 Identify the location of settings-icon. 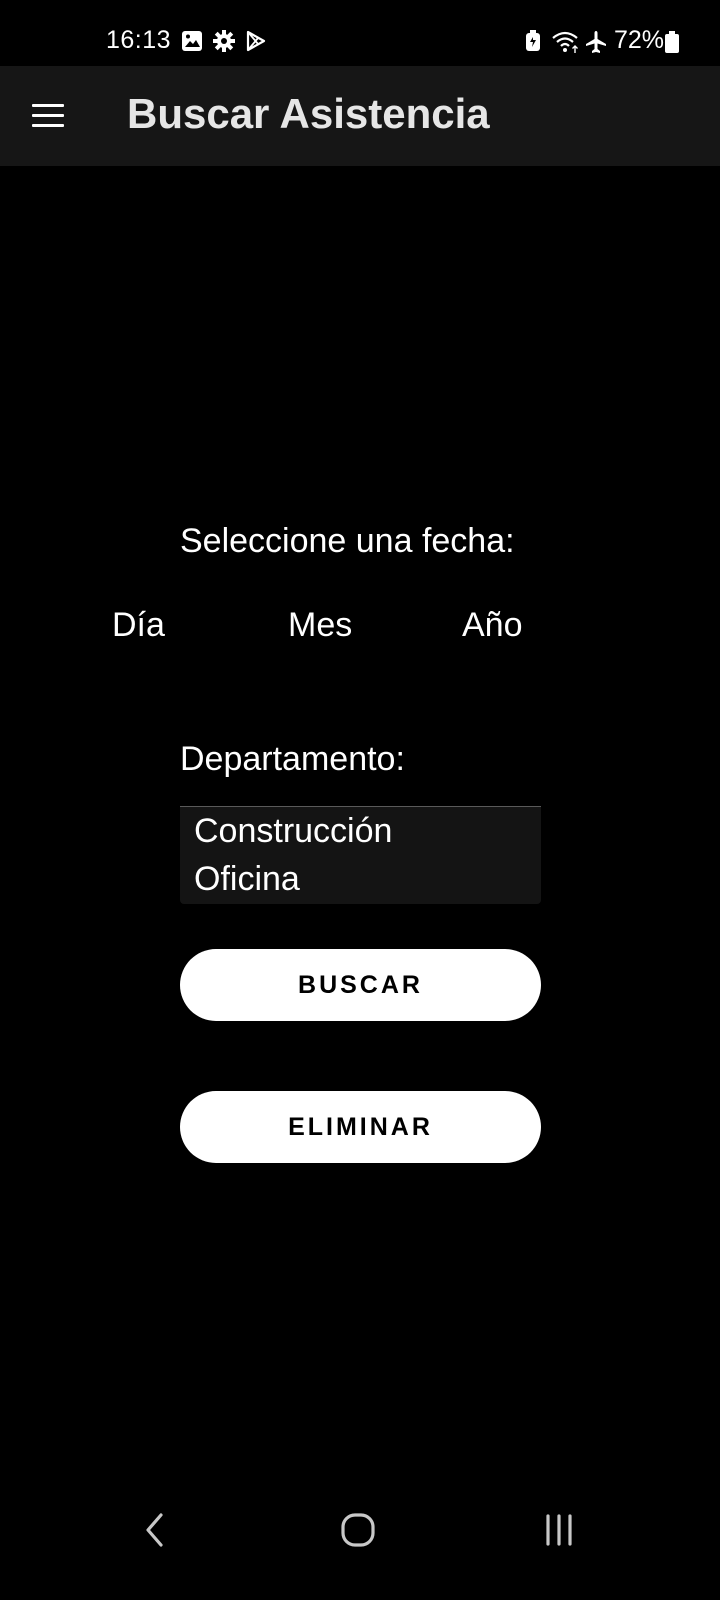
(224, 41).